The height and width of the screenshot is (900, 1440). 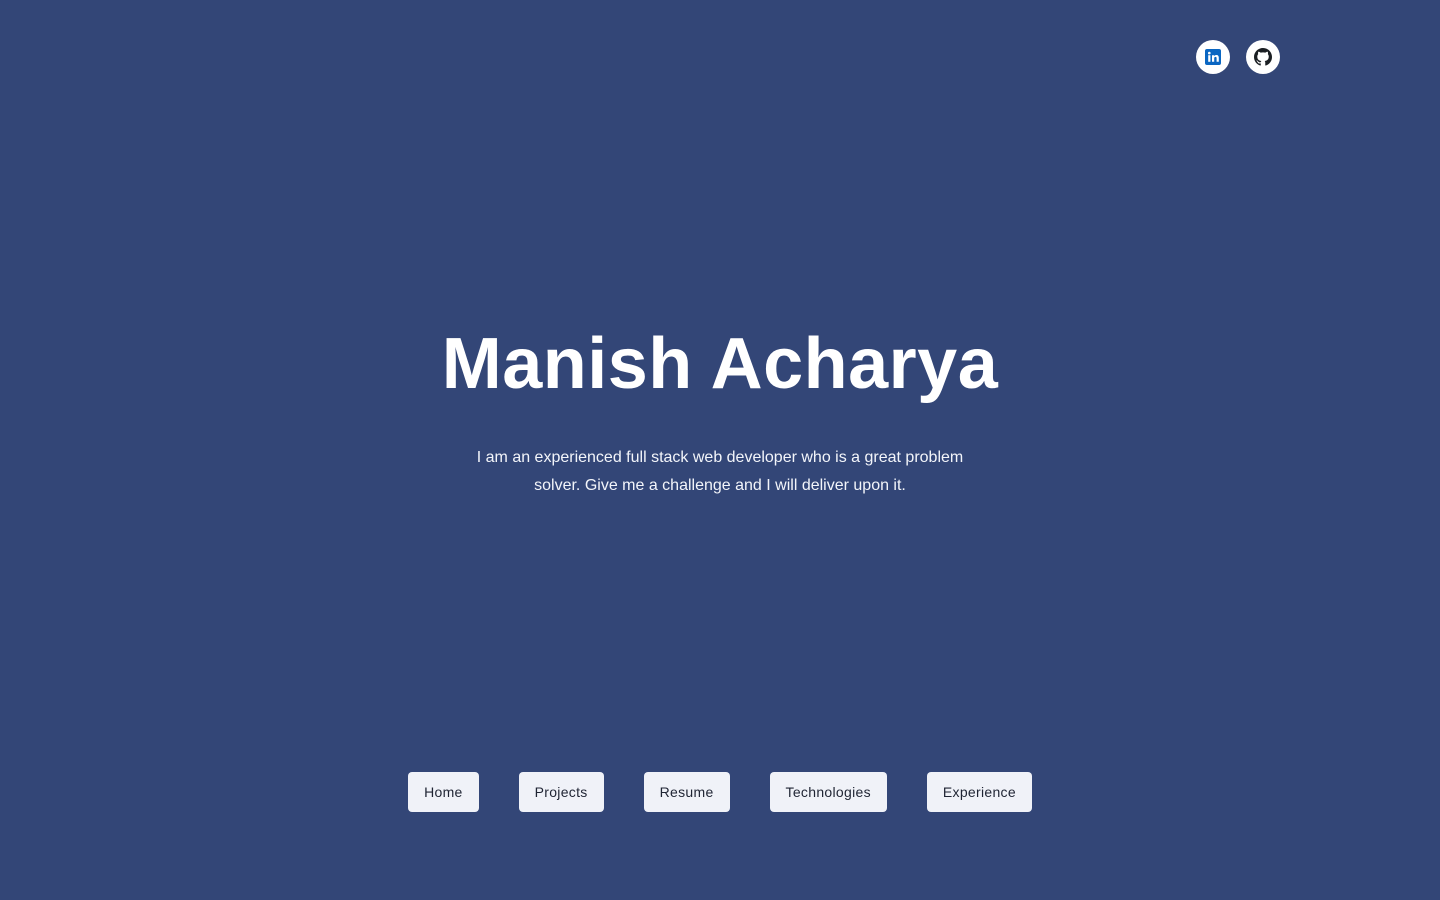 I want to click on github-link, so click(x=1263, y=57).